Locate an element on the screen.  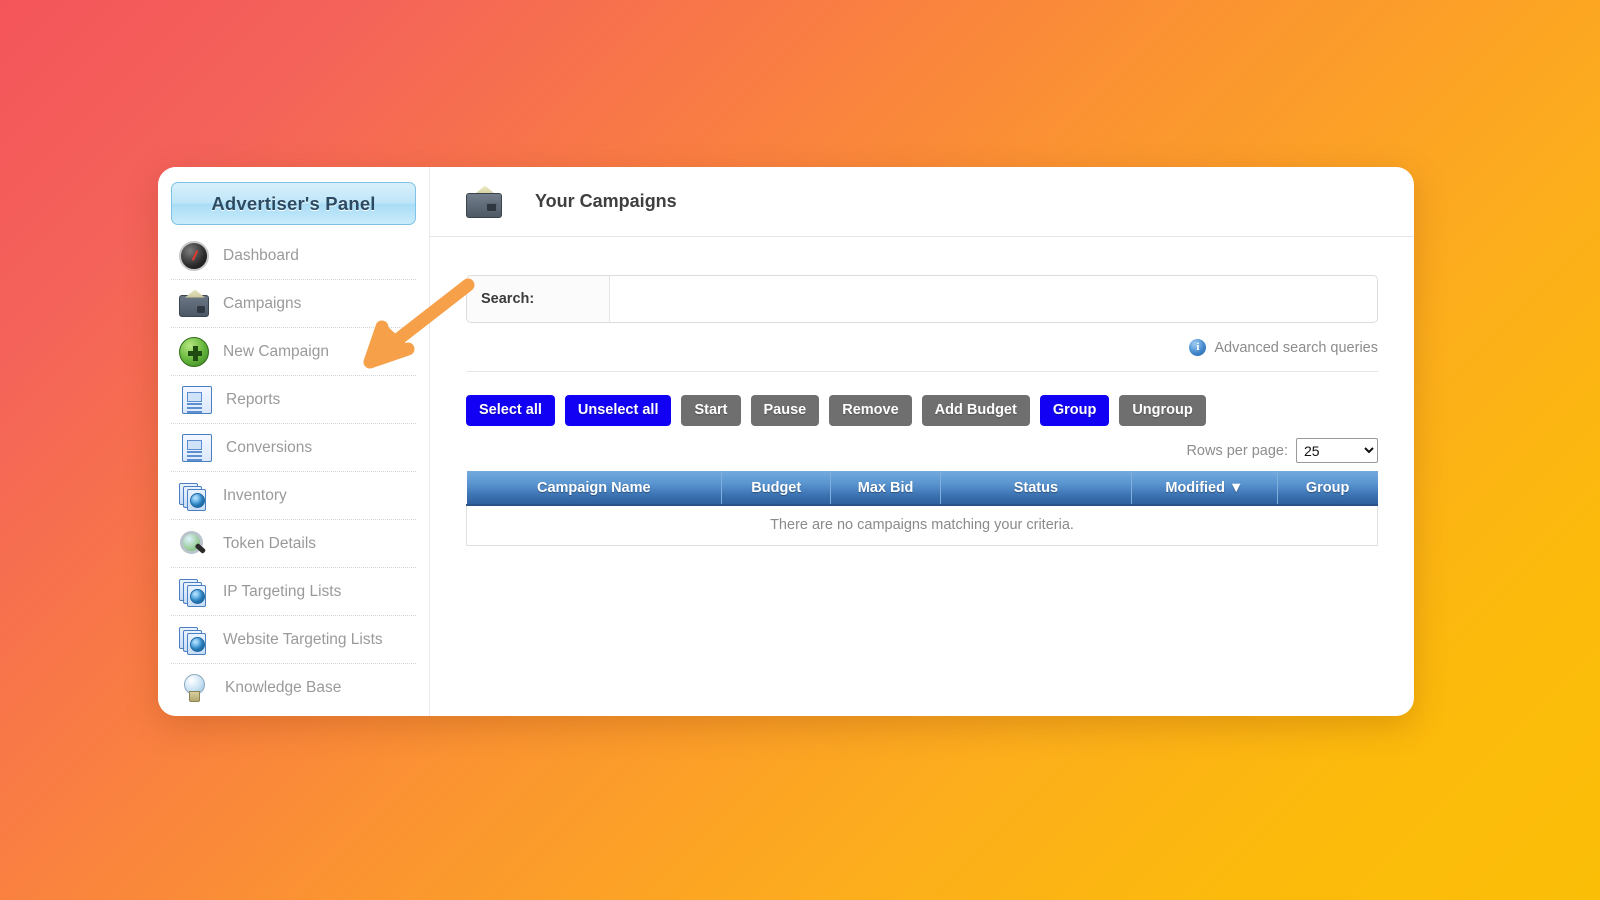
column-header-budget: Budget is located at coordinates (776, 488).